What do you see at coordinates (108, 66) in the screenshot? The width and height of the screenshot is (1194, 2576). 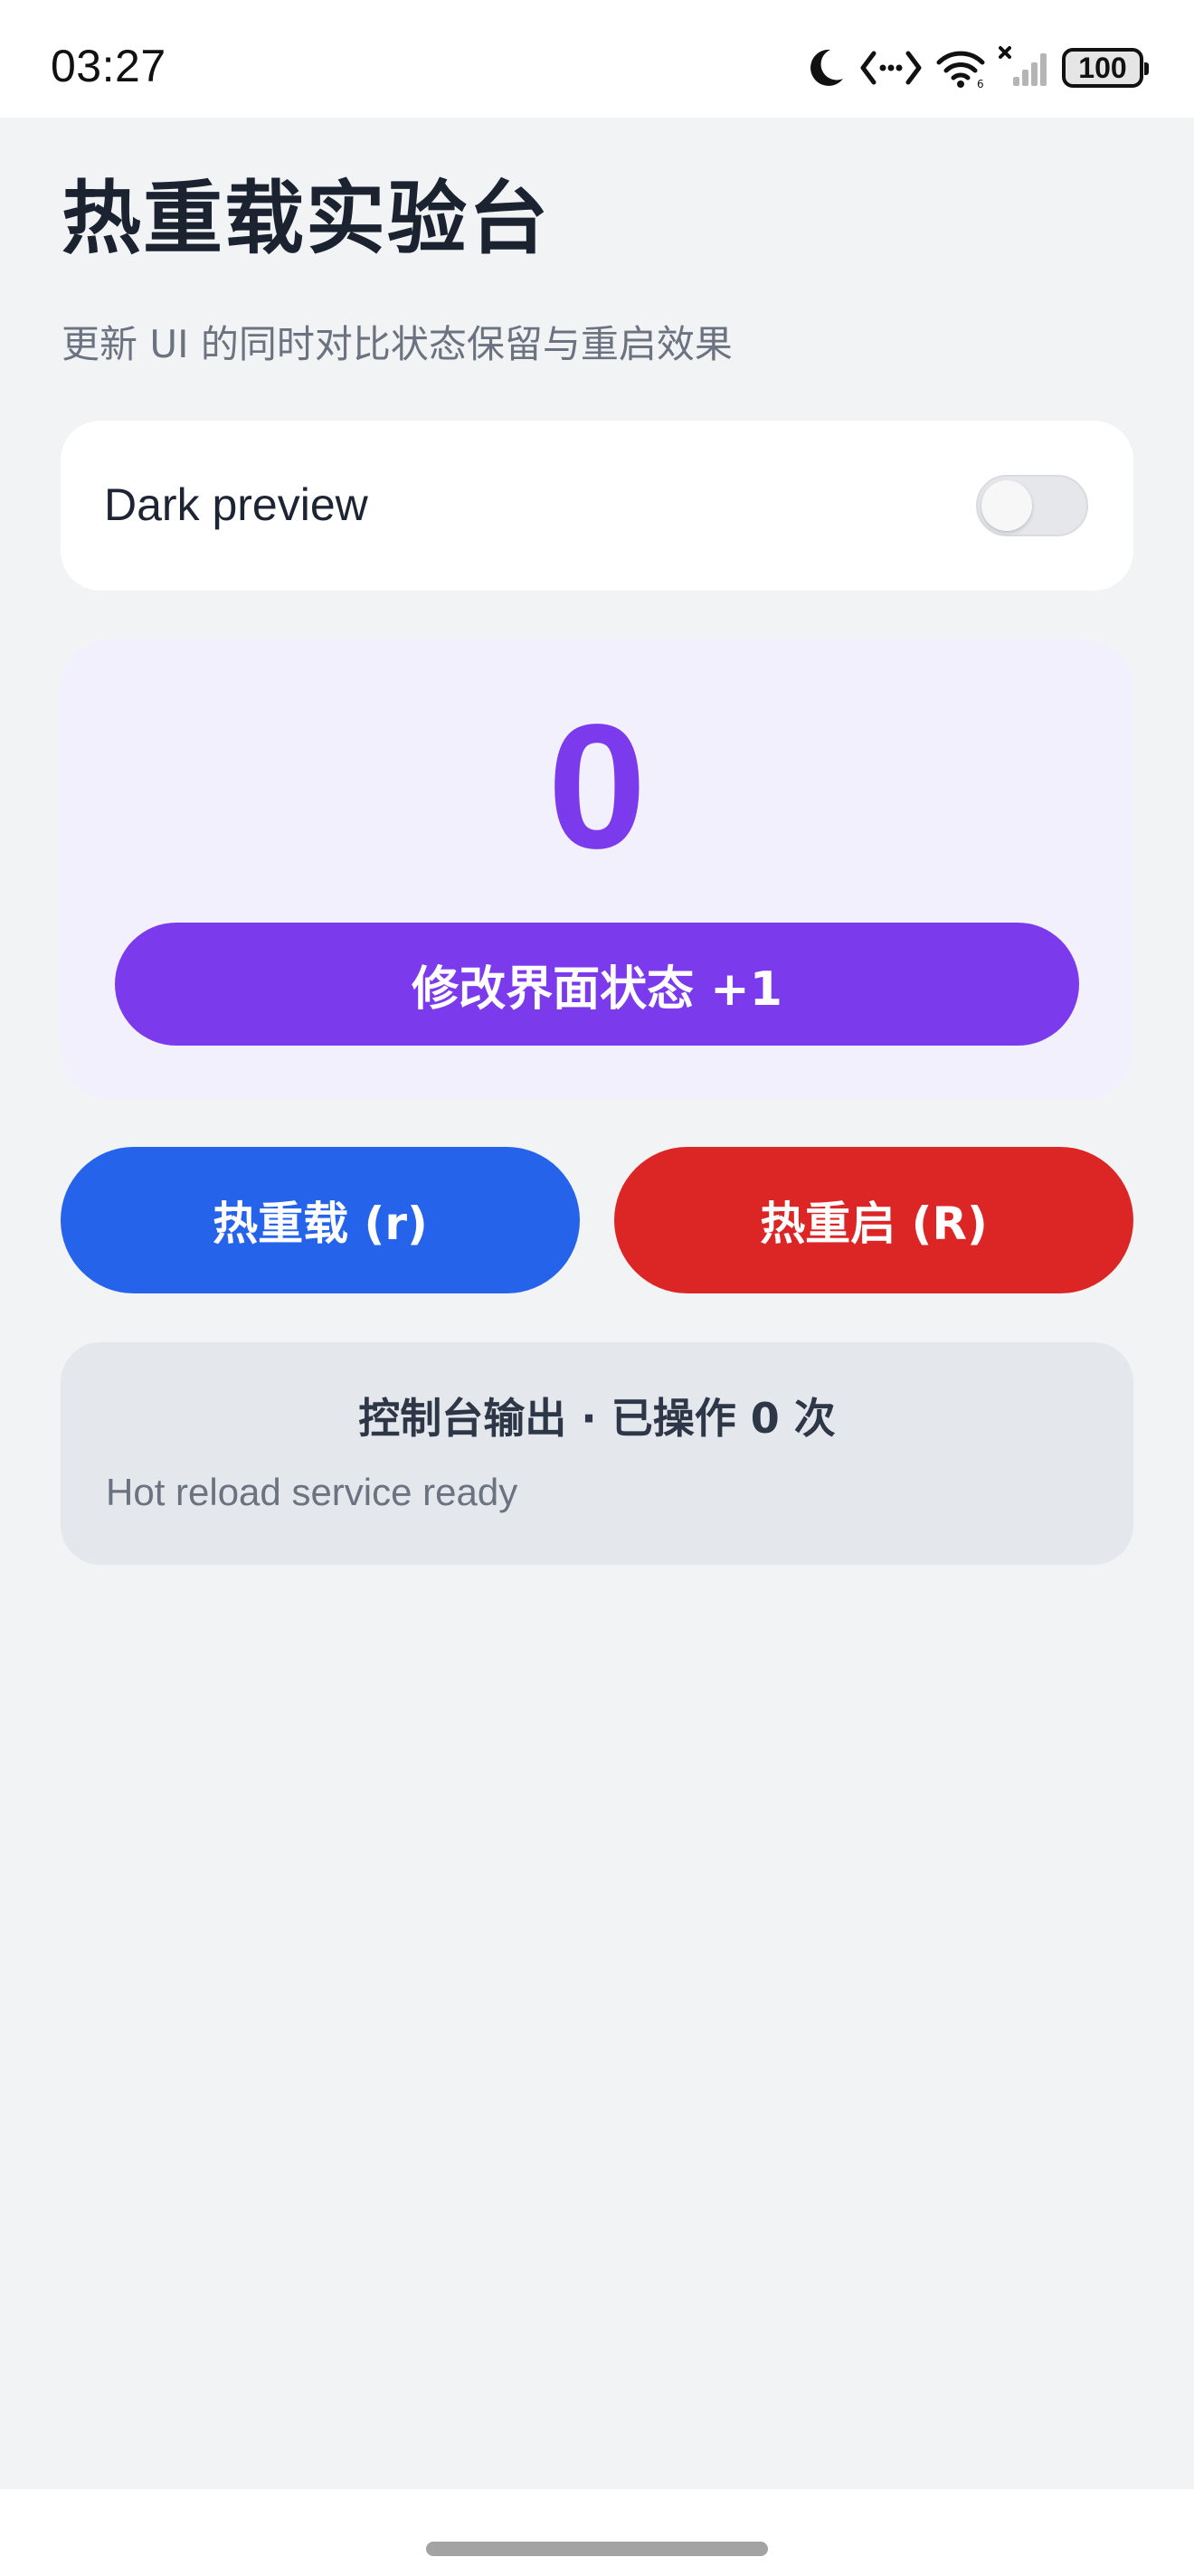 I see `status-time: 03:27` at bounding box center [108, 66].